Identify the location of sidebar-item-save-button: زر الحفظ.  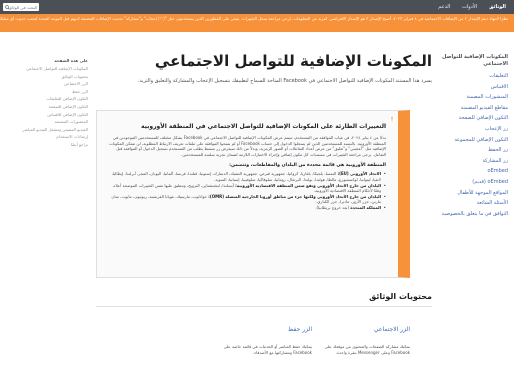
(471, 150).